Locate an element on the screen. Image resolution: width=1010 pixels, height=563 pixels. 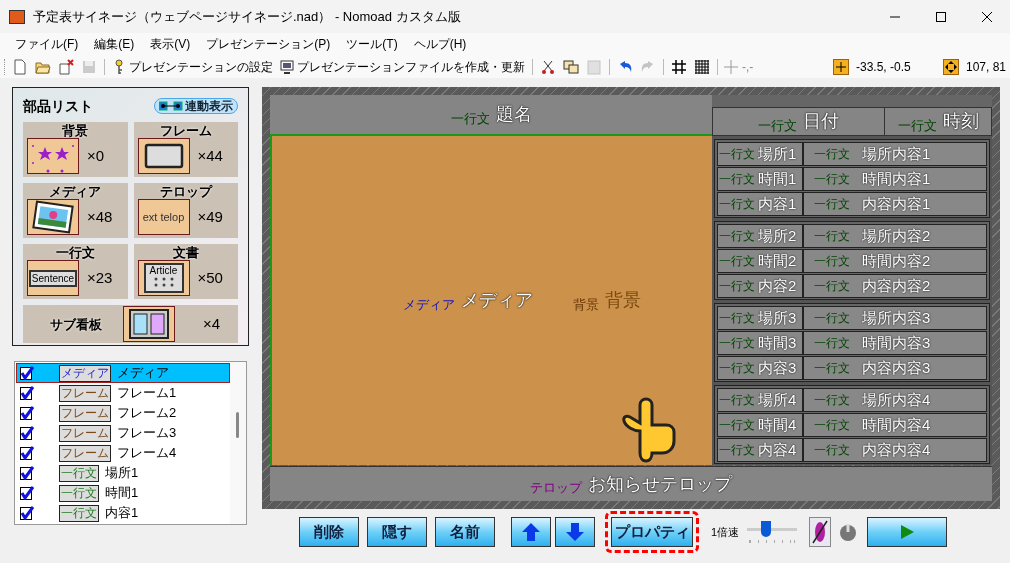
menu-item: 編集(E) is located at coordinates (114, 44).